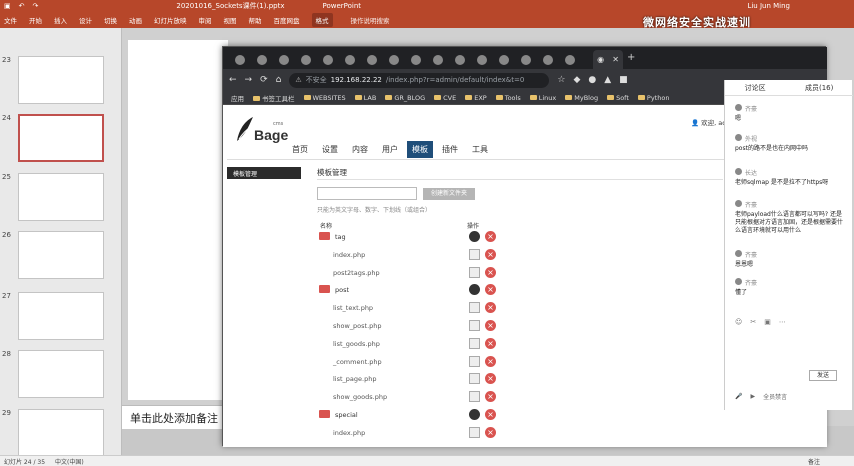  What do you see at coordinates (346, 415) in the screenshot?
I see `folder-name: special` at bounding box center [346, 415].